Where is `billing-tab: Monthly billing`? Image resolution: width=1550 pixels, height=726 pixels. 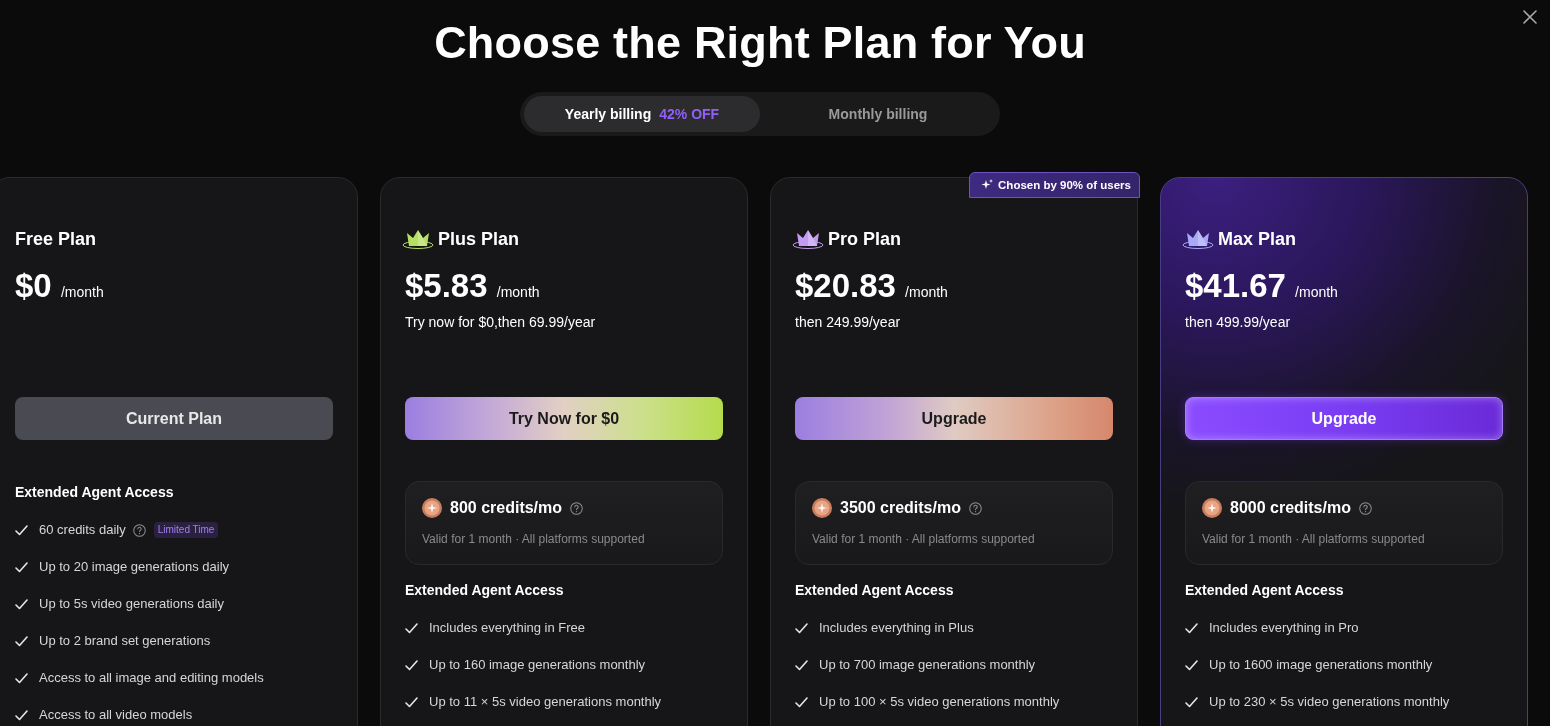
billing-tab: Monthly billing is located at coordinates (878, 114).